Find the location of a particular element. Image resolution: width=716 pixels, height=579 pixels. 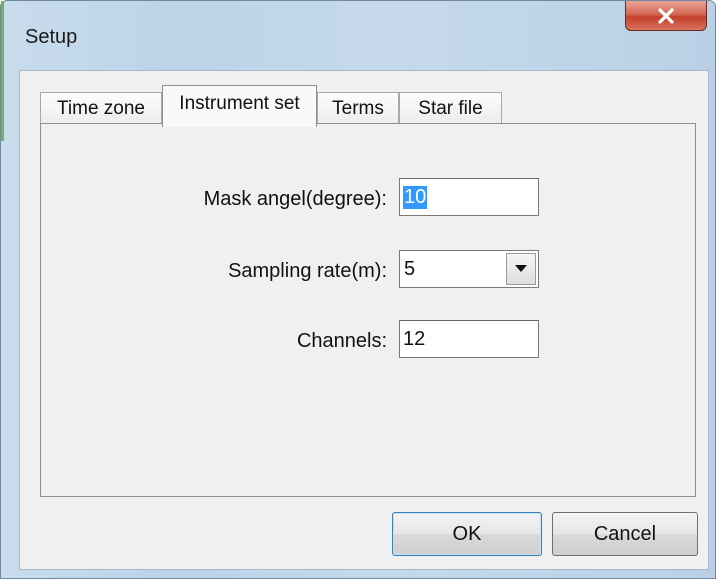

channels-label: Channels: is located at coordinates (341, 341).